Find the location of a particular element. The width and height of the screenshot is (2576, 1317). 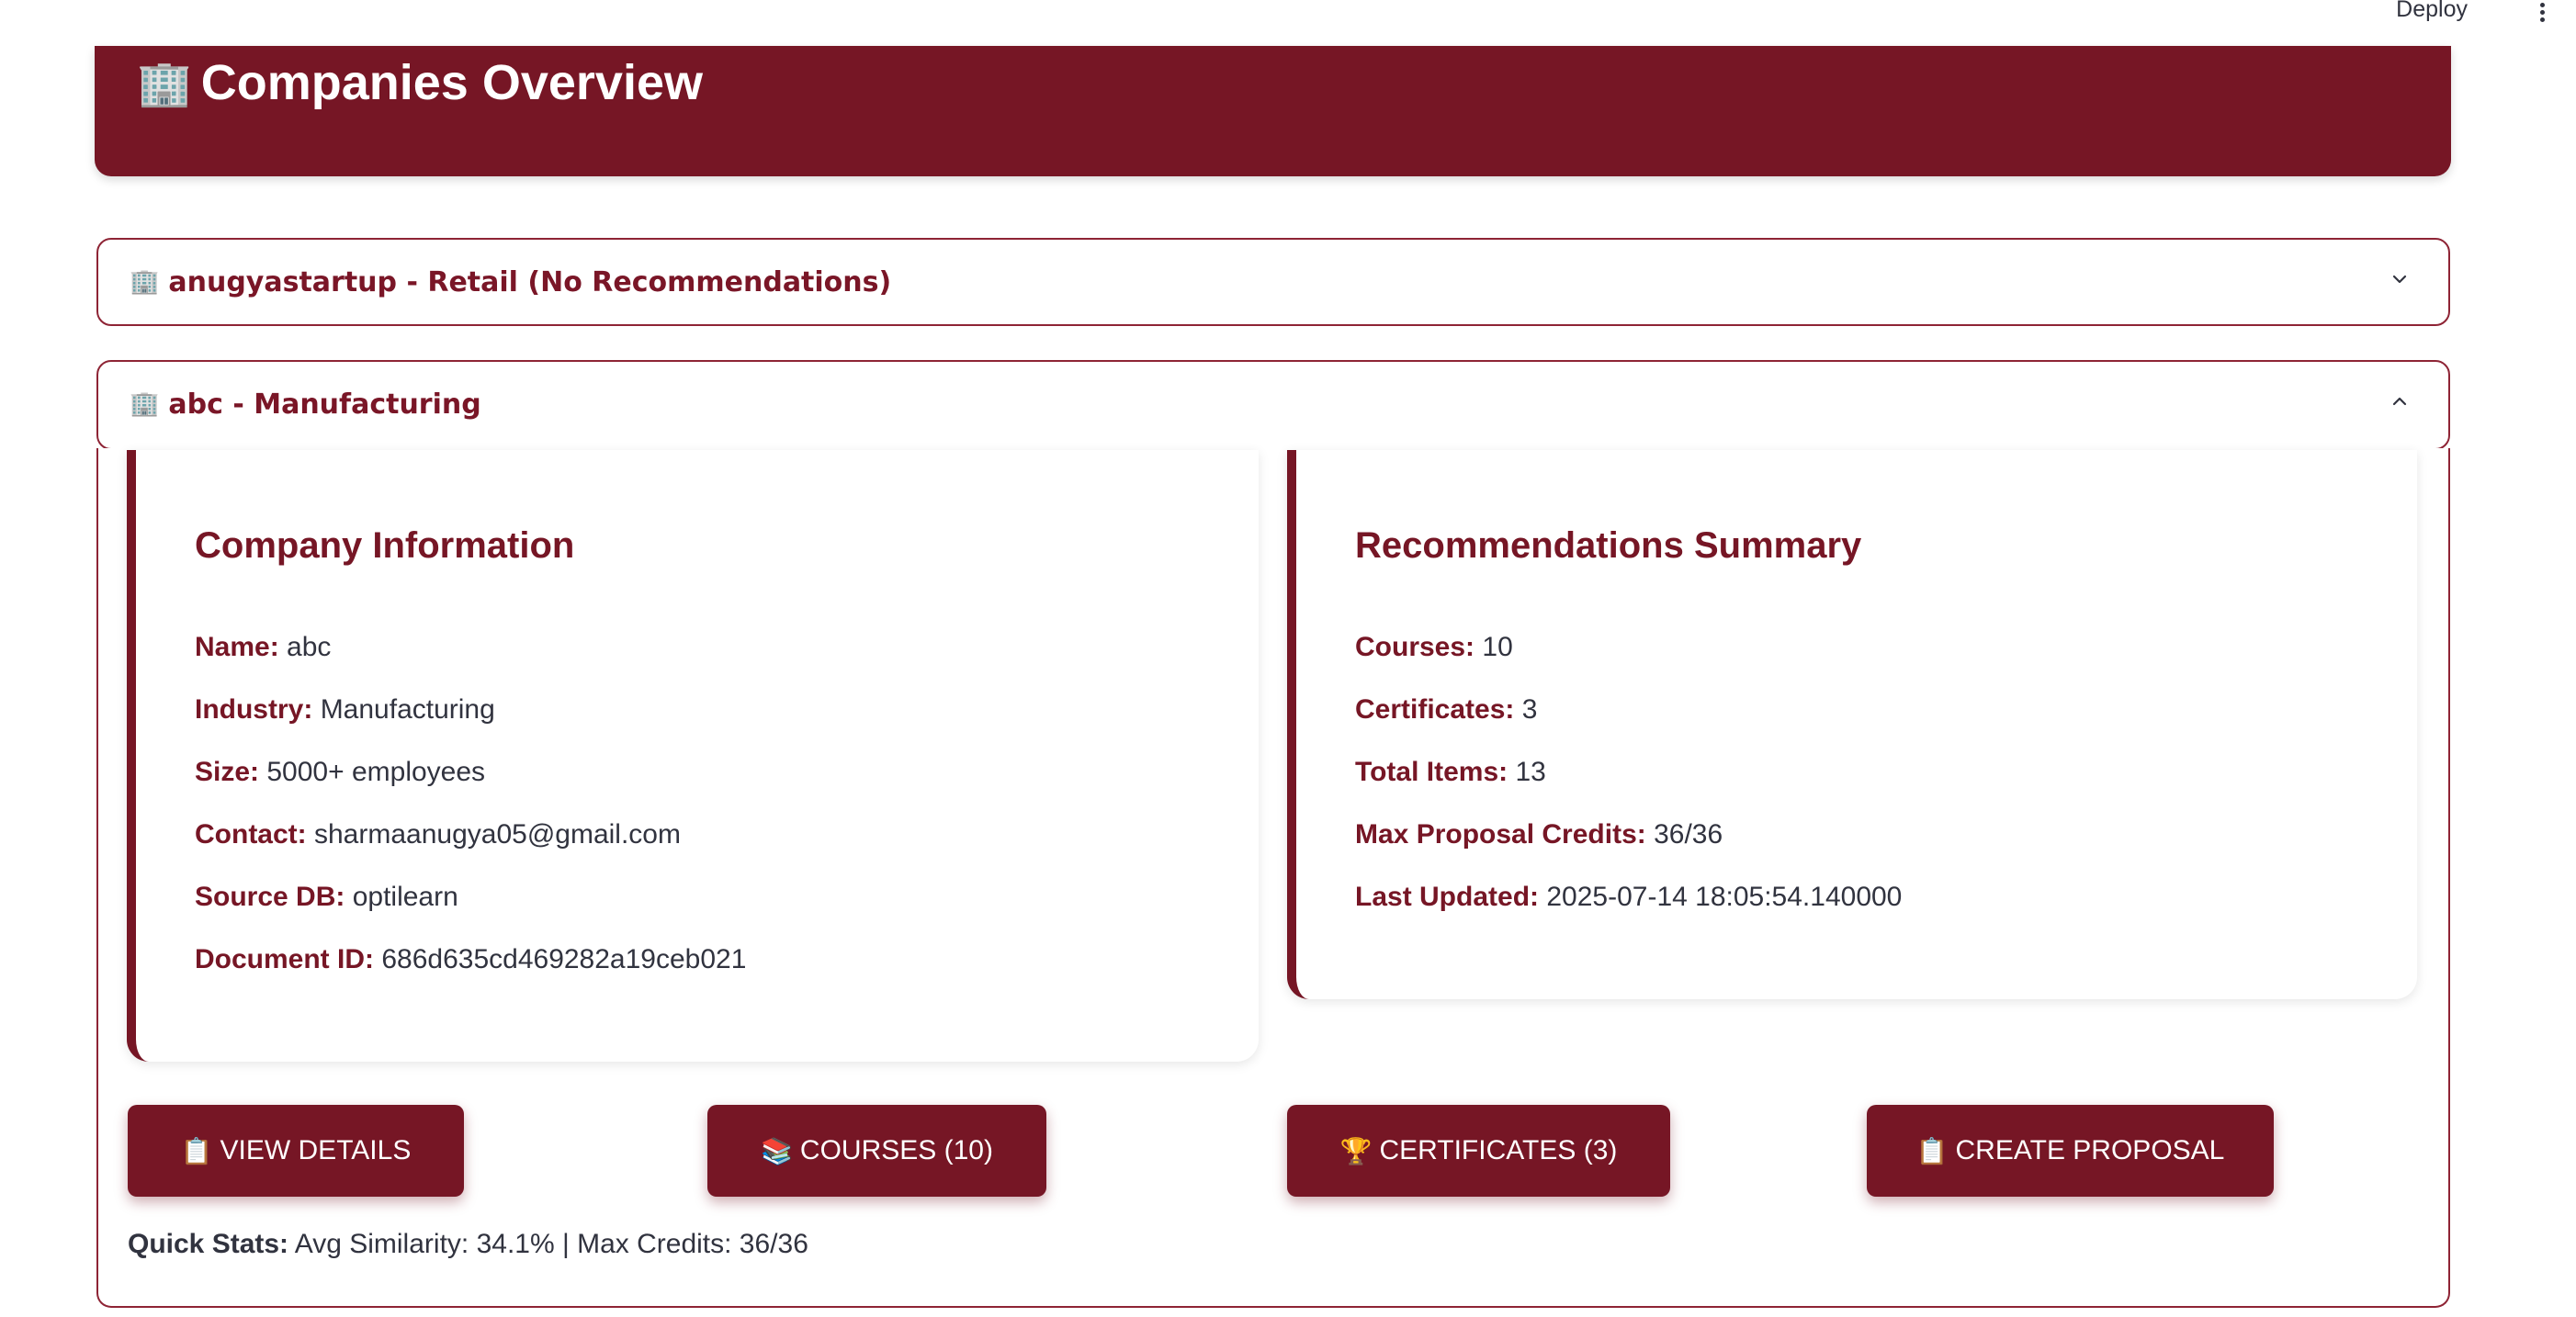

info-name: Name: abc is located at coordinates (263, 647).